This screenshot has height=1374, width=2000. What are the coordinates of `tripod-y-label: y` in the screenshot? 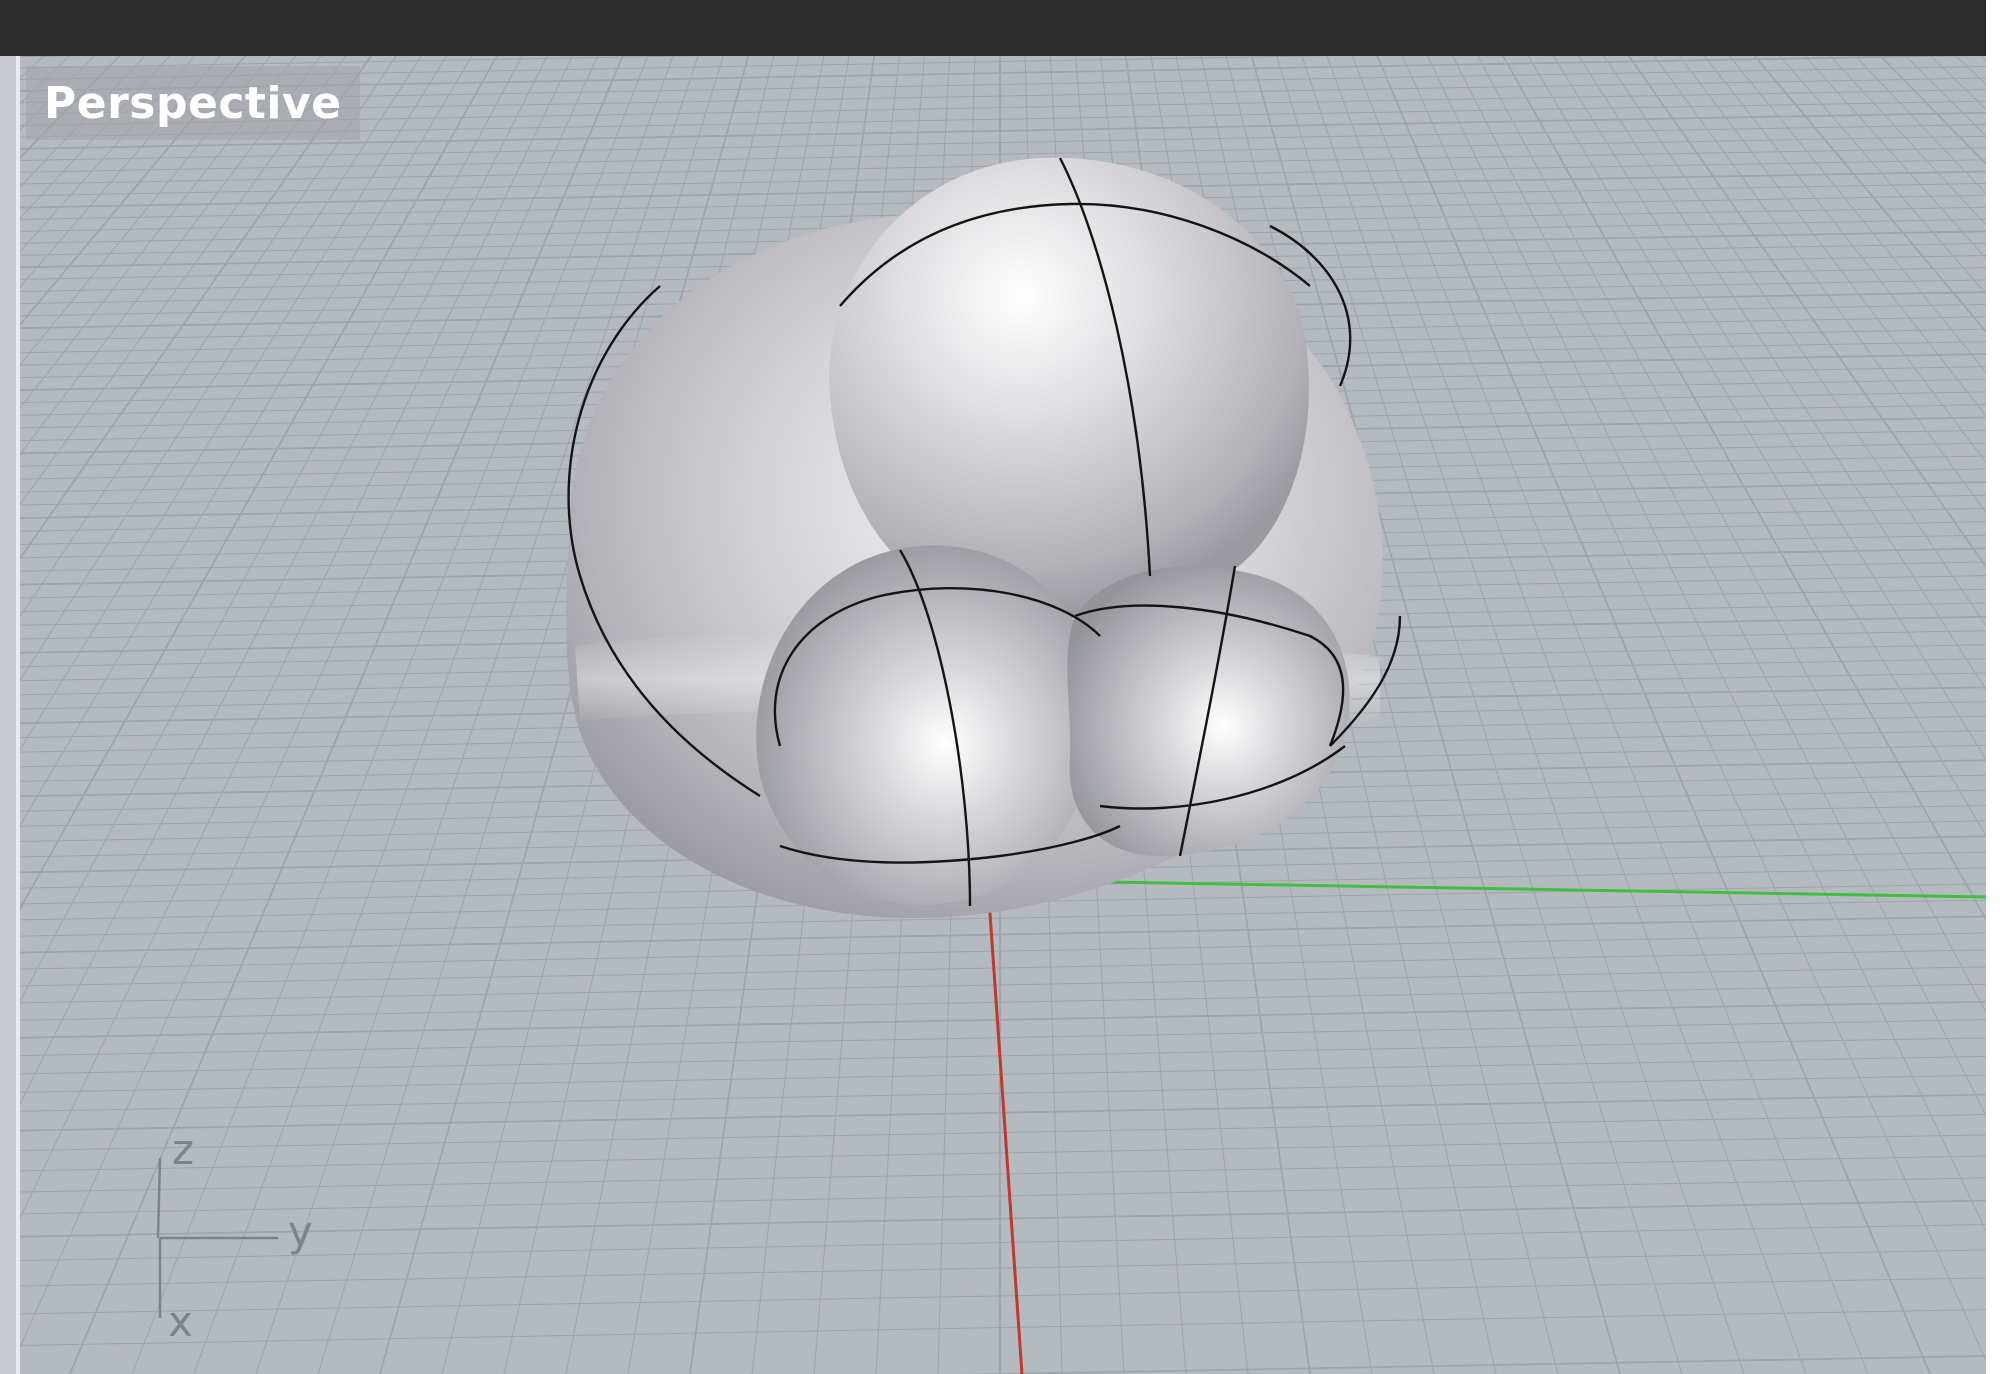 It's located at (300, 1231).